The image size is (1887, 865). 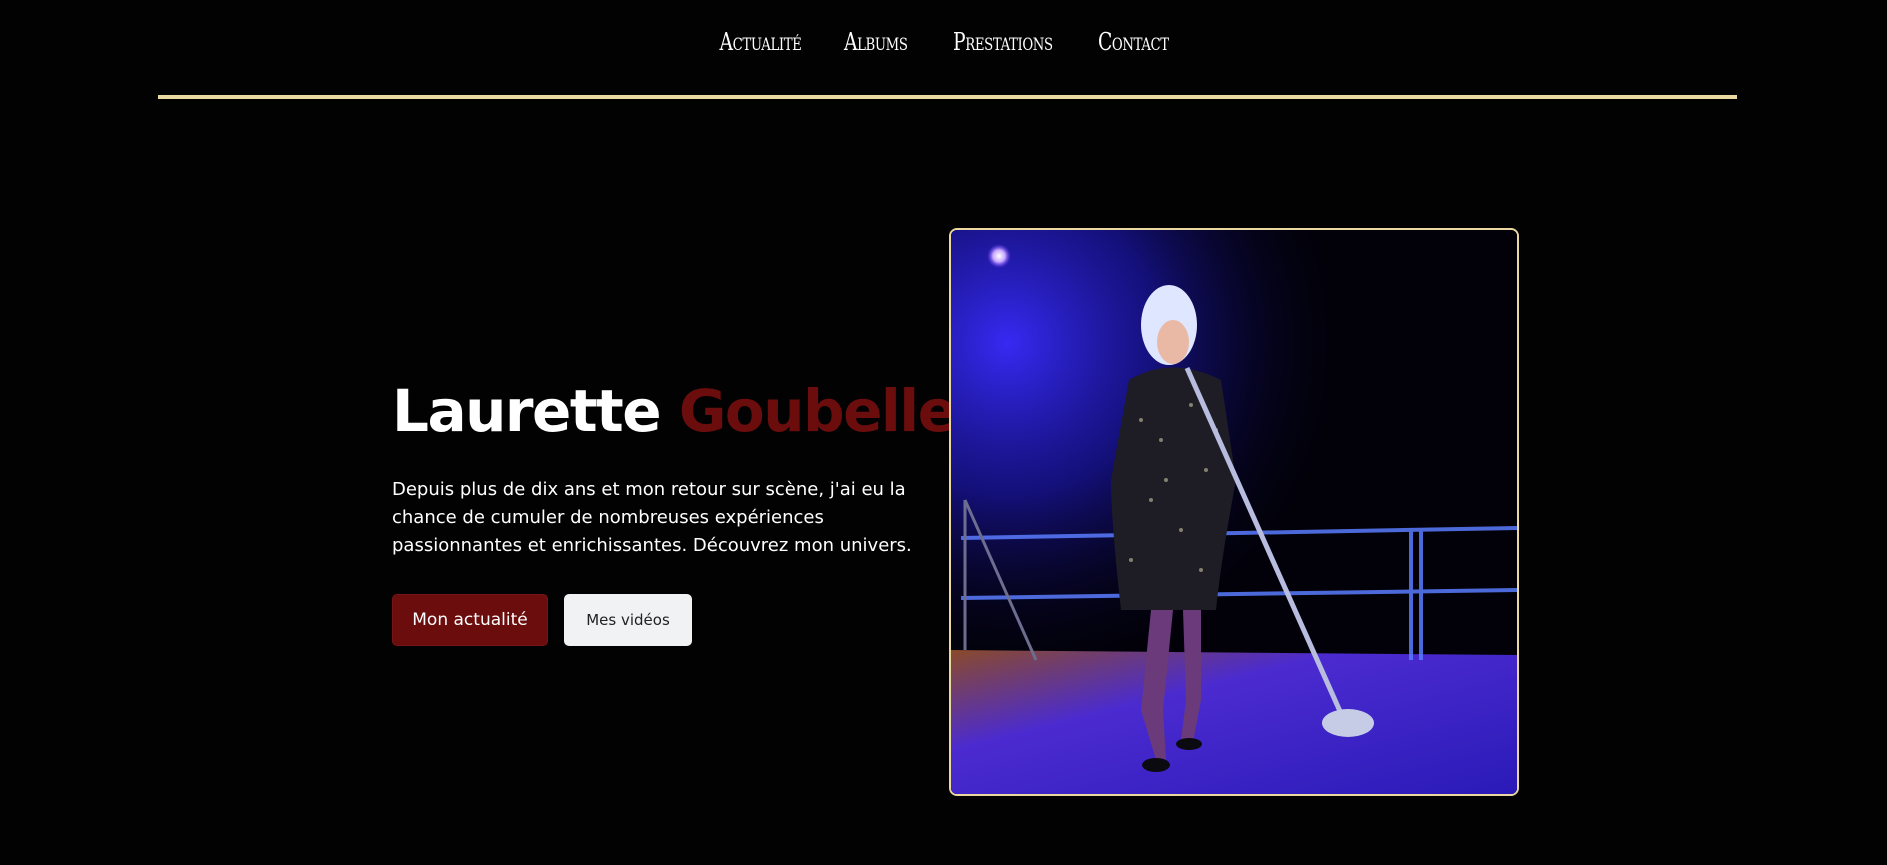 What do you see at coordinates (527, 411) in the screenshot?
I see `title-first-name: Laurette` at bounding box center [527, 411].